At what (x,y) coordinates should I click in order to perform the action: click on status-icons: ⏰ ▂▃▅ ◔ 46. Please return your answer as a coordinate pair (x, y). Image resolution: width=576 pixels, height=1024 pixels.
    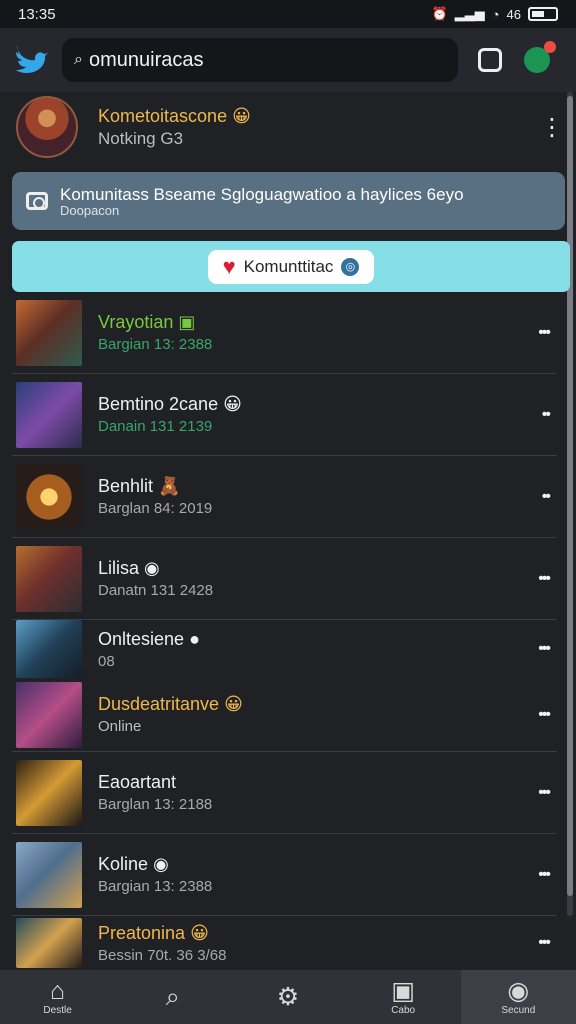
    Looking at the image, I should click on (494, 14).